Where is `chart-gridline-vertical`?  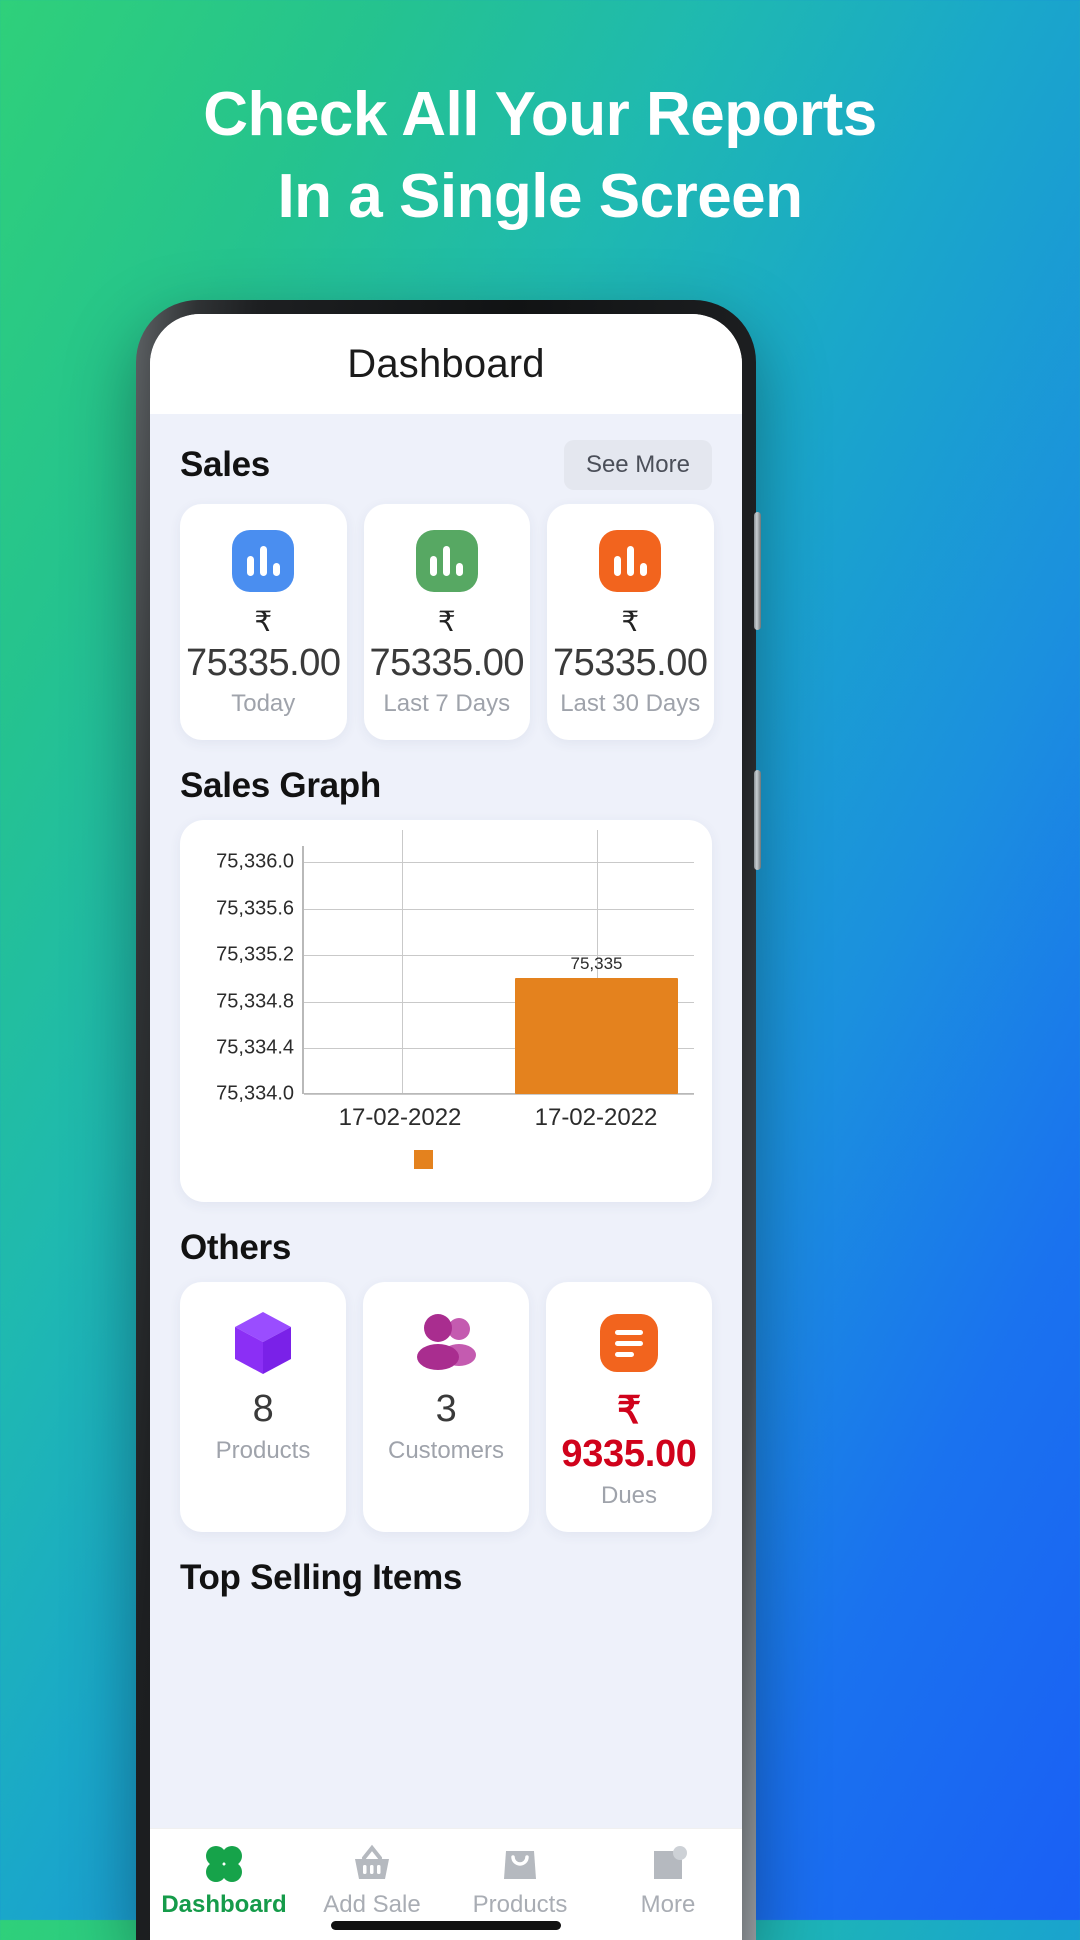 chart-gridline-vertical is located at coordinates (402, 962).